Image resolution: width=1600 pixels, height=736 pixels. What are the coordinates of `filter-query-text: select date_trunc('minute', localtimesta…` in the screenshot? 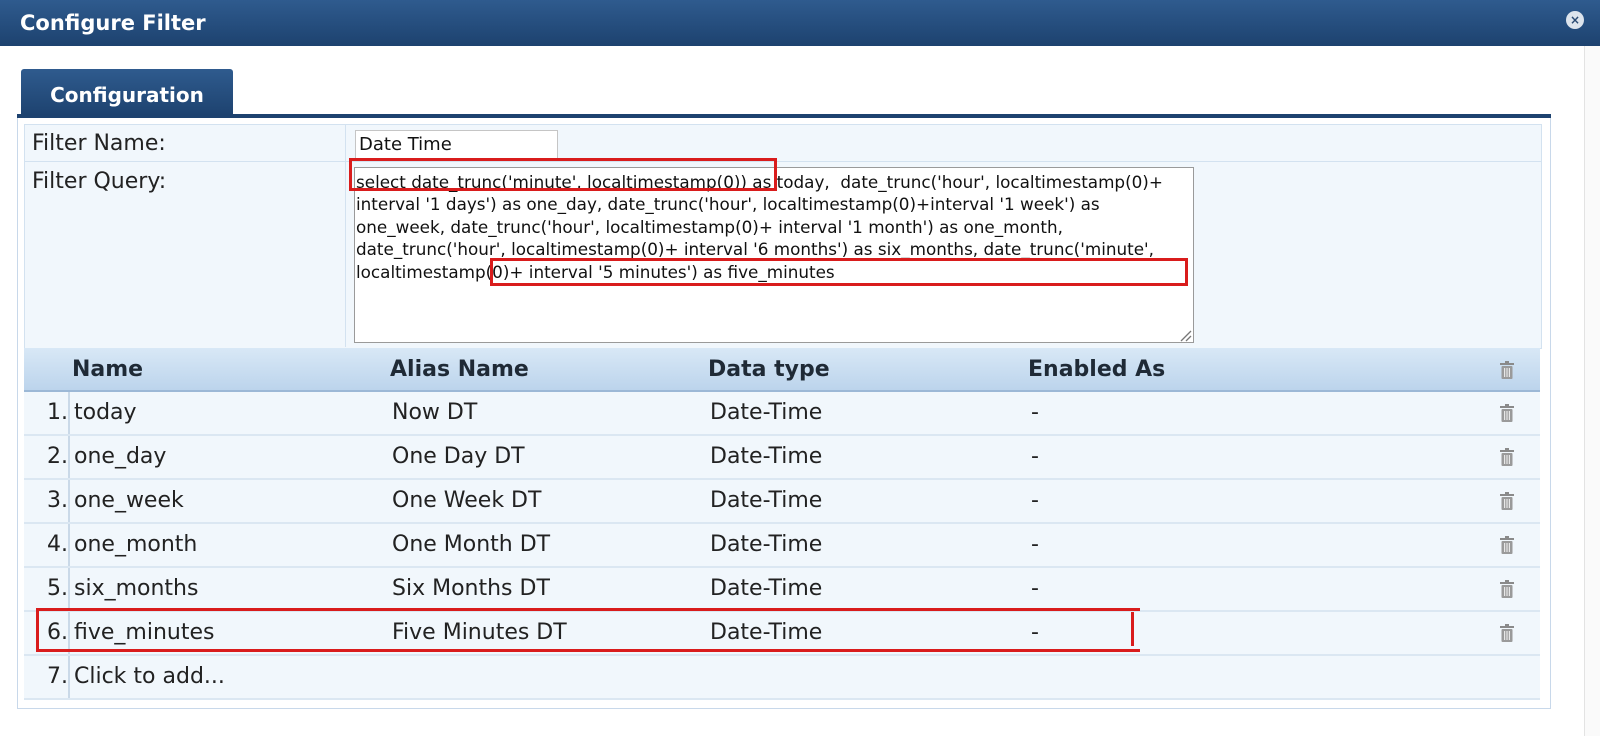 It's located at (762, 227).